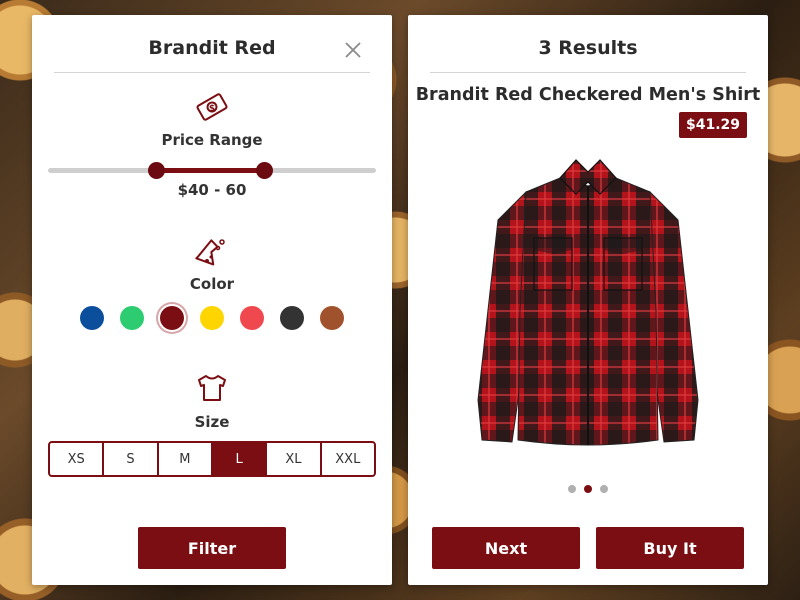  What do you see at coordinates (252, 318) in the screenshot?
I see `color-swatch-light-red` at bounding box center [252, 318].